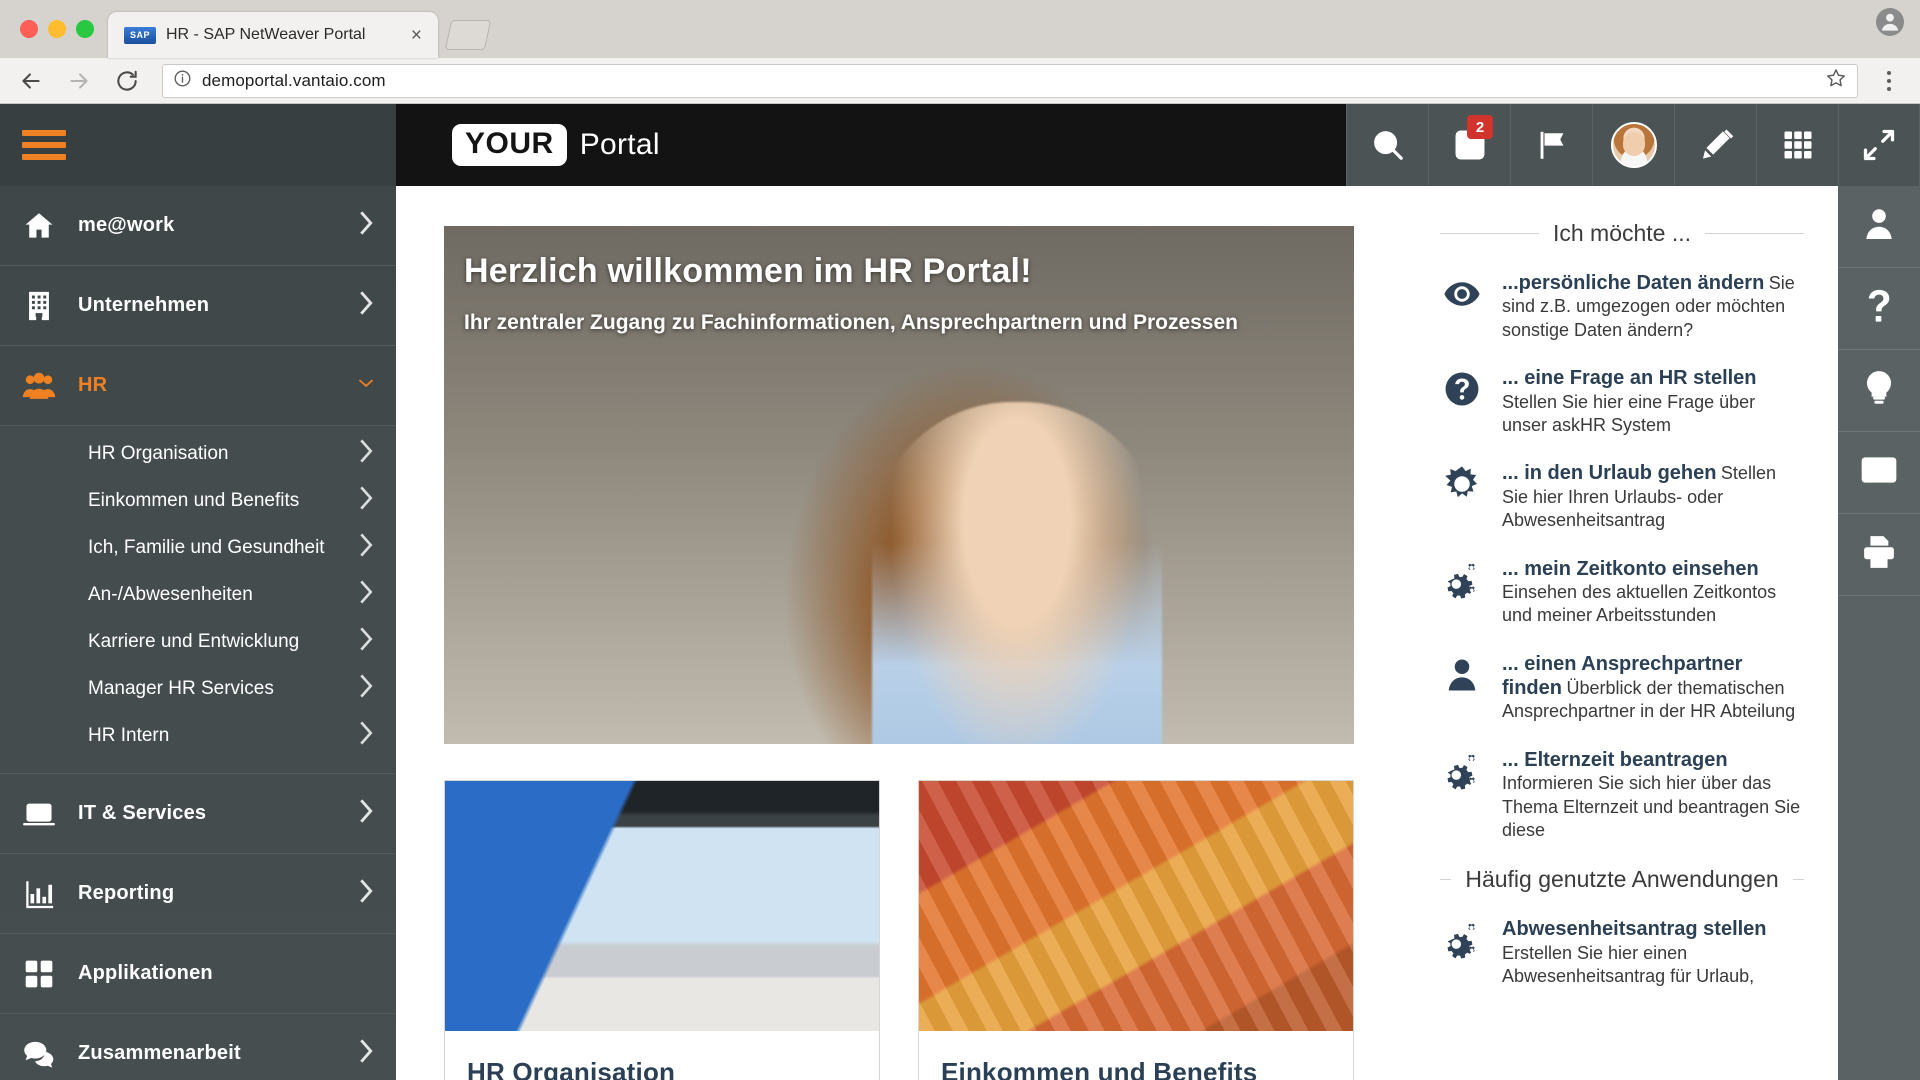 This screenshot has width=1920, height=1080. I want to click on edge-button-ideen, so click(1879, 391).